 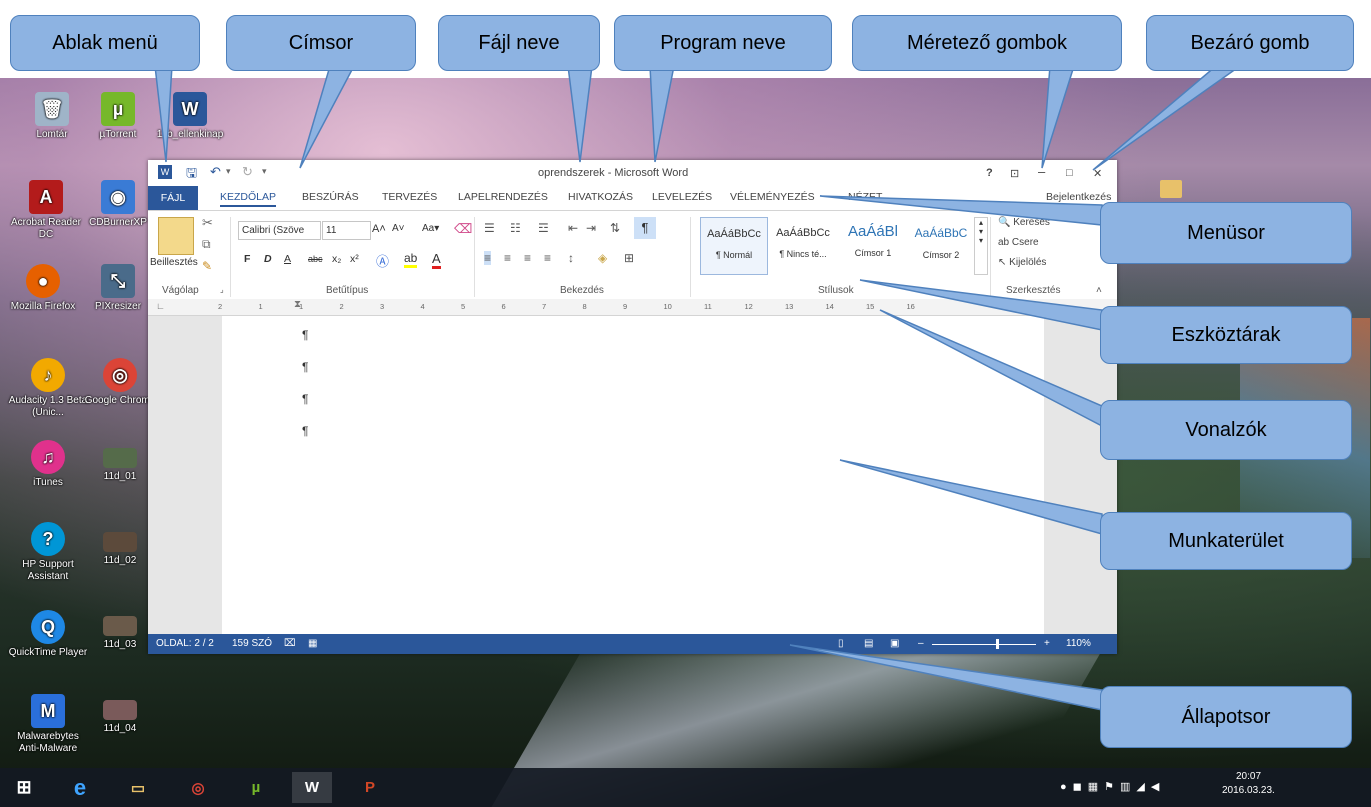 What do you see at coordinates (287, 259) in the screenshot?
I see `underline-button: A` at bounding box center [287, 259].